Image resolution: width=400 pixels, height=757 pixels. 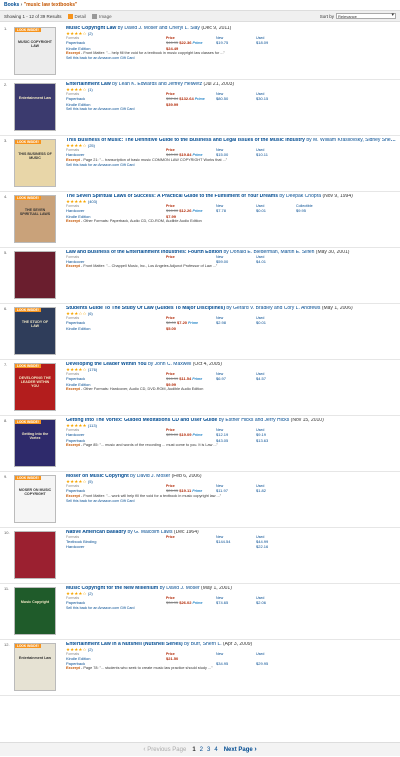 I want to click on book-cover-image: Music Copyright, so click(x=35, y=611).